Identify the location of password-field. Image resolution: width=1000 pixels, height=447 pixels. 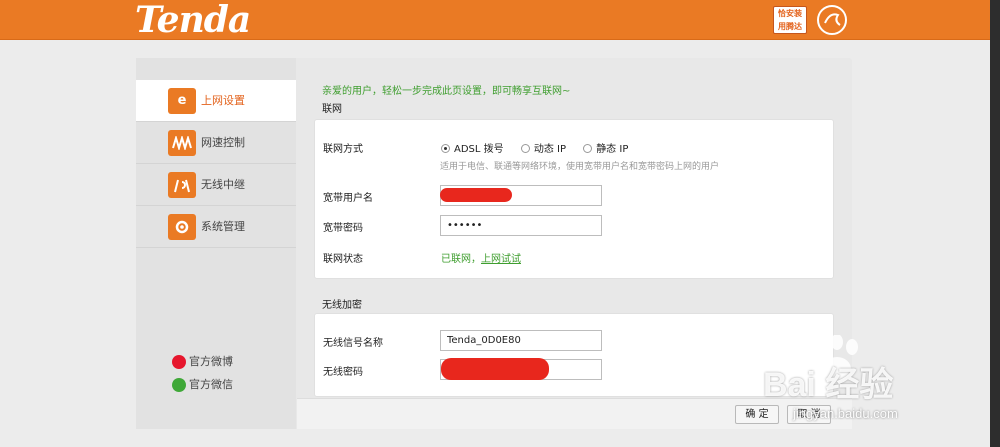
(521, 225).